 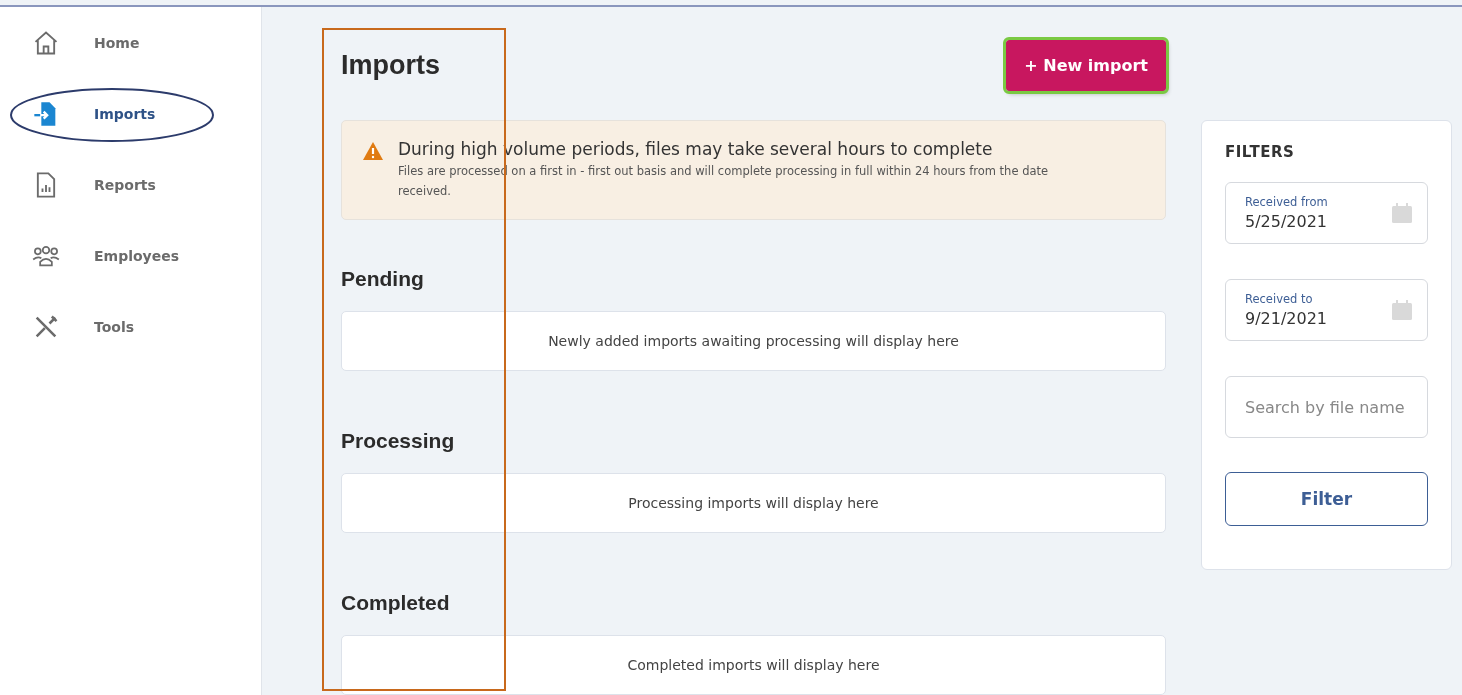 I want to click on sidebar-item: Imports, so click(x=130, y=113).